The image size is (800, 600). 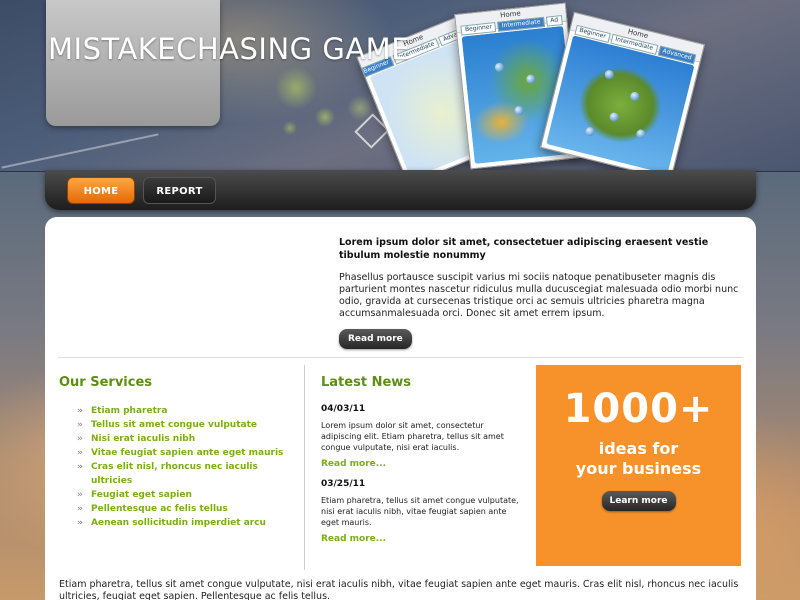 I want to click on nav-report-button: REPORT, so click(x=179, y=190).